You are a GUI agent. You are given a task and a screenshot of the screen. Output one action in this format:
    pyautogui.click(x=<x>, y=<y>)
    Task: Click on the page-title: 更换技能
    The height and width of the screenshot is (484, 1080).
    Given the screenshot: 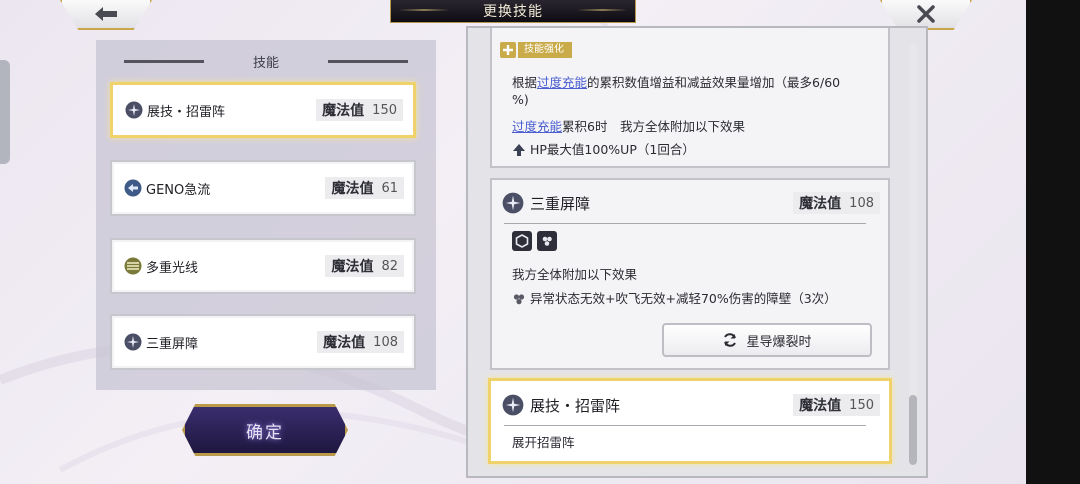 What is the action you would take?
    pyautogui.click(x=513, y=11)
    